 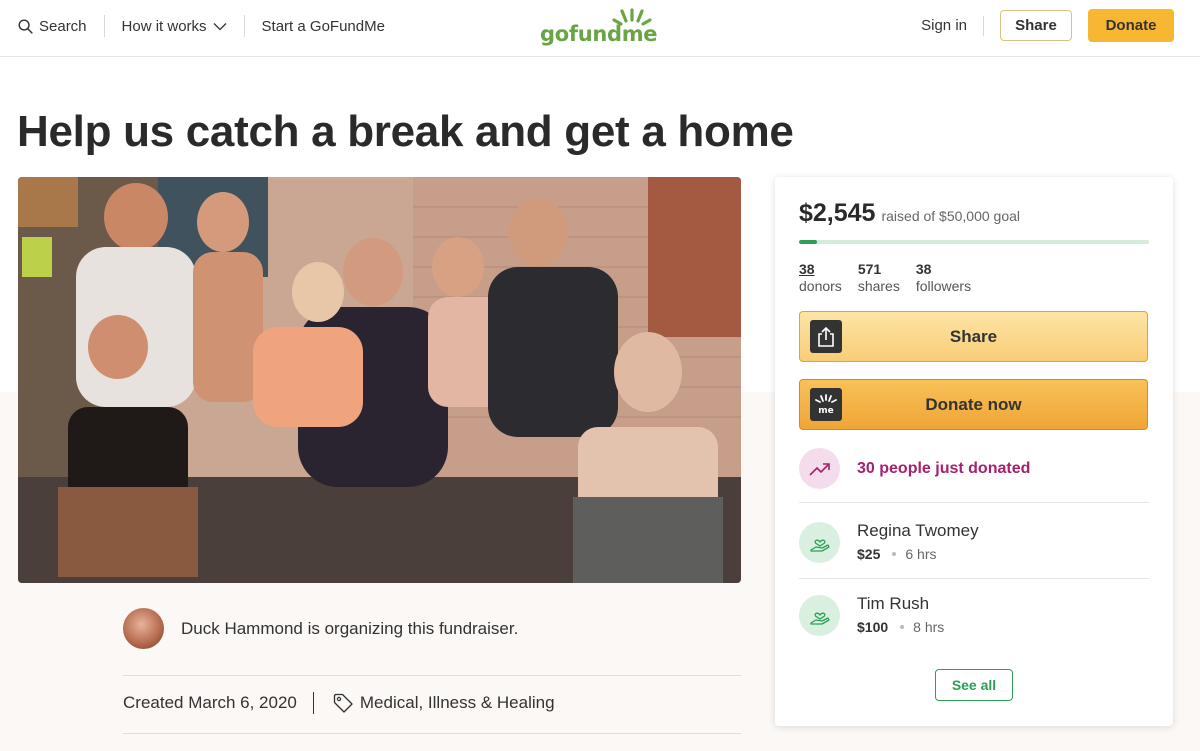 What do you see at coordinates (918, 530) in the screenshot?
I see `donor-name: Regina Twomey` at bounding box center [918, 530].